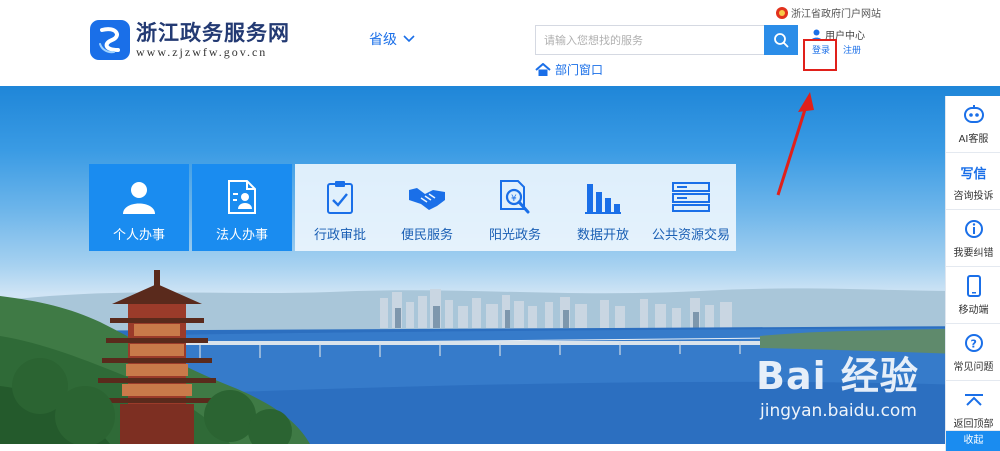 This screenshot has height=451, width=1000. I want to click on float-faq-label: 常见问题, so click(973, 367).